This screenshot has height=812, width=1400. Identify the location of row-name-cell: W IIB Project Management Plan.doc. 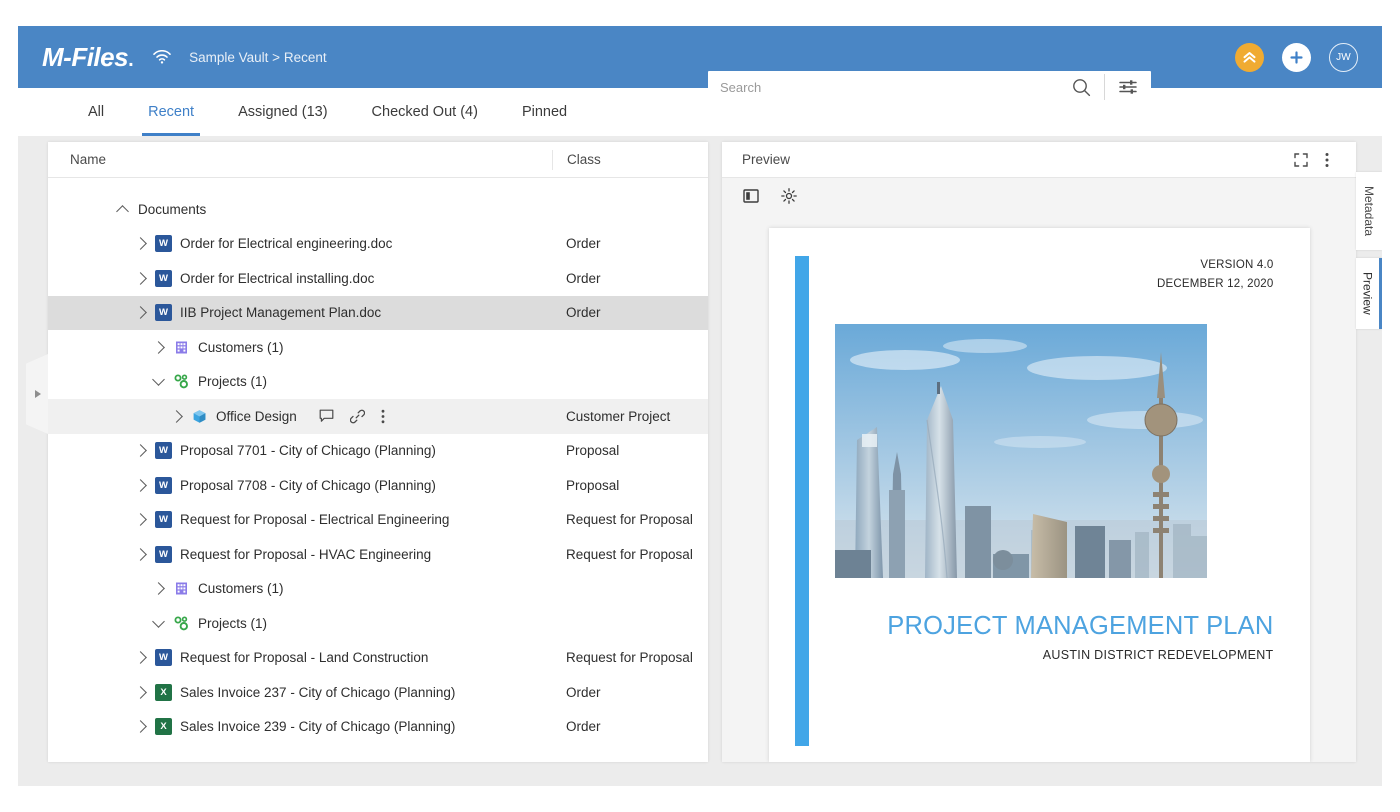
(300, 313).